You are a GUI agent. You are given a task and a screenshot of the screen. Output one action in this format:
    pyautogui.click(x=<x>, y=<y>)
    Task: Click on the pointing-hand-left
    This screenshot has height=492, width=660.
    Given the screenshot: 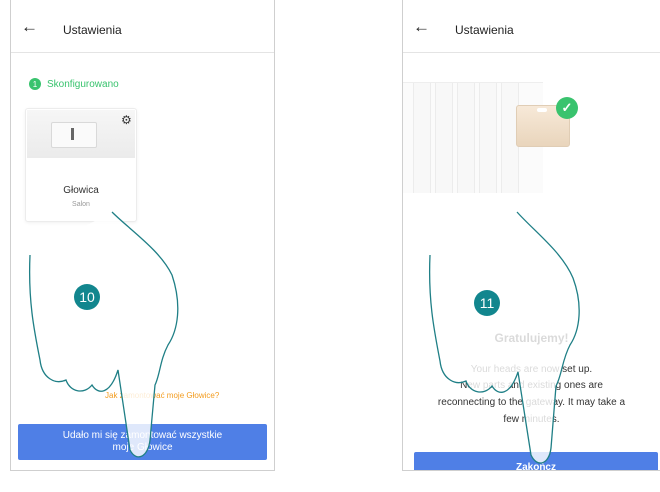 What is the action you would take?
    pyautogui.click(x=103, y=334)
    